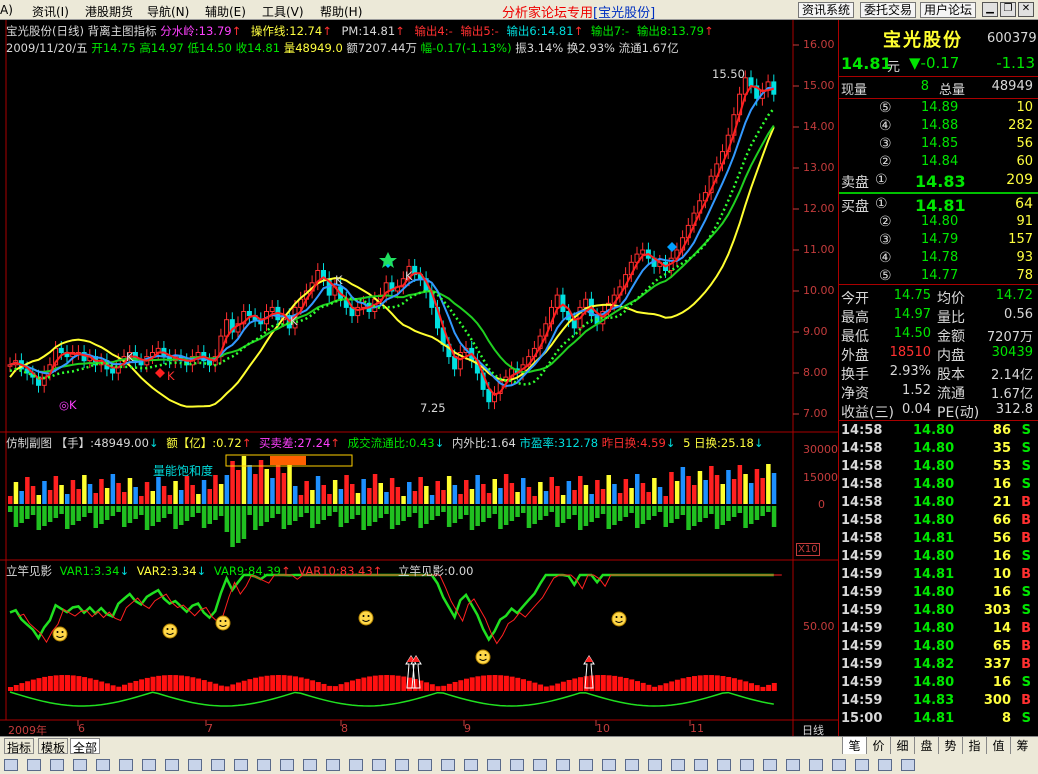 Image resolution: width=1038 pixels, height=774 pixels. What do you see at coordinates (888, 10) in the screenshot?
I see `trade-button: 委托交易` at bounding box center [888, 10].